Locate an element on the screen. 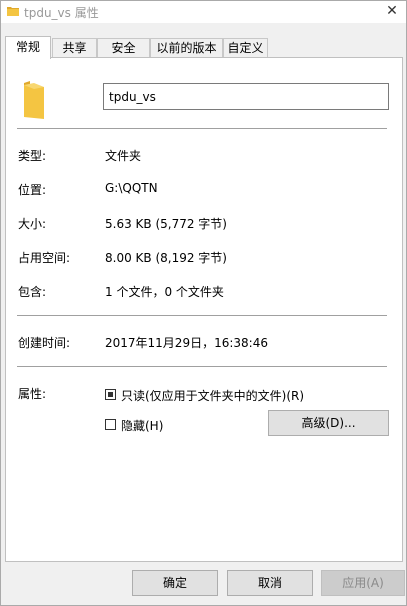 The height and width of the screenshot is (606, 407). title-bar: tpdu_vs 属性 ✕ is located at coordinates (203, 12).